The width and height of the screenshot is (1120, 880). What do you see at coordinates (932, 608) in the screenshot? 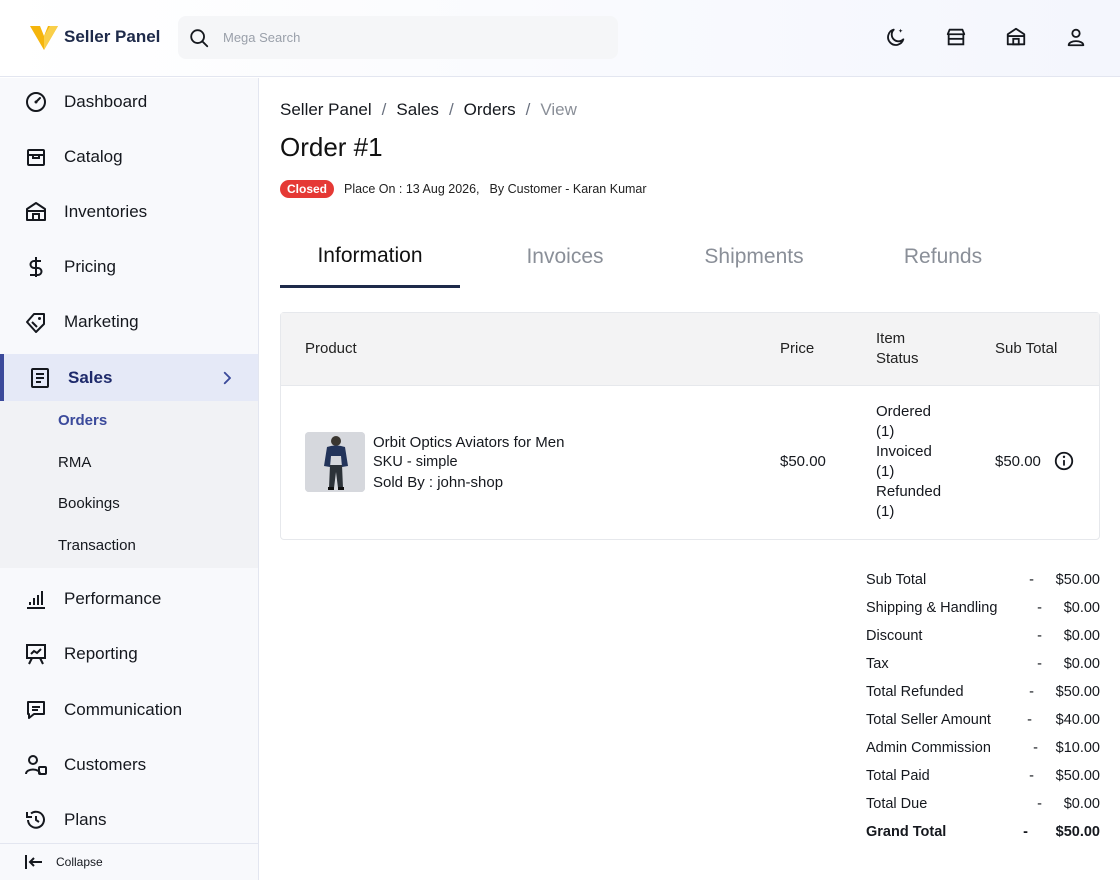
I see `total-label: Shipping & Handling` at bounding box center [932, 608].